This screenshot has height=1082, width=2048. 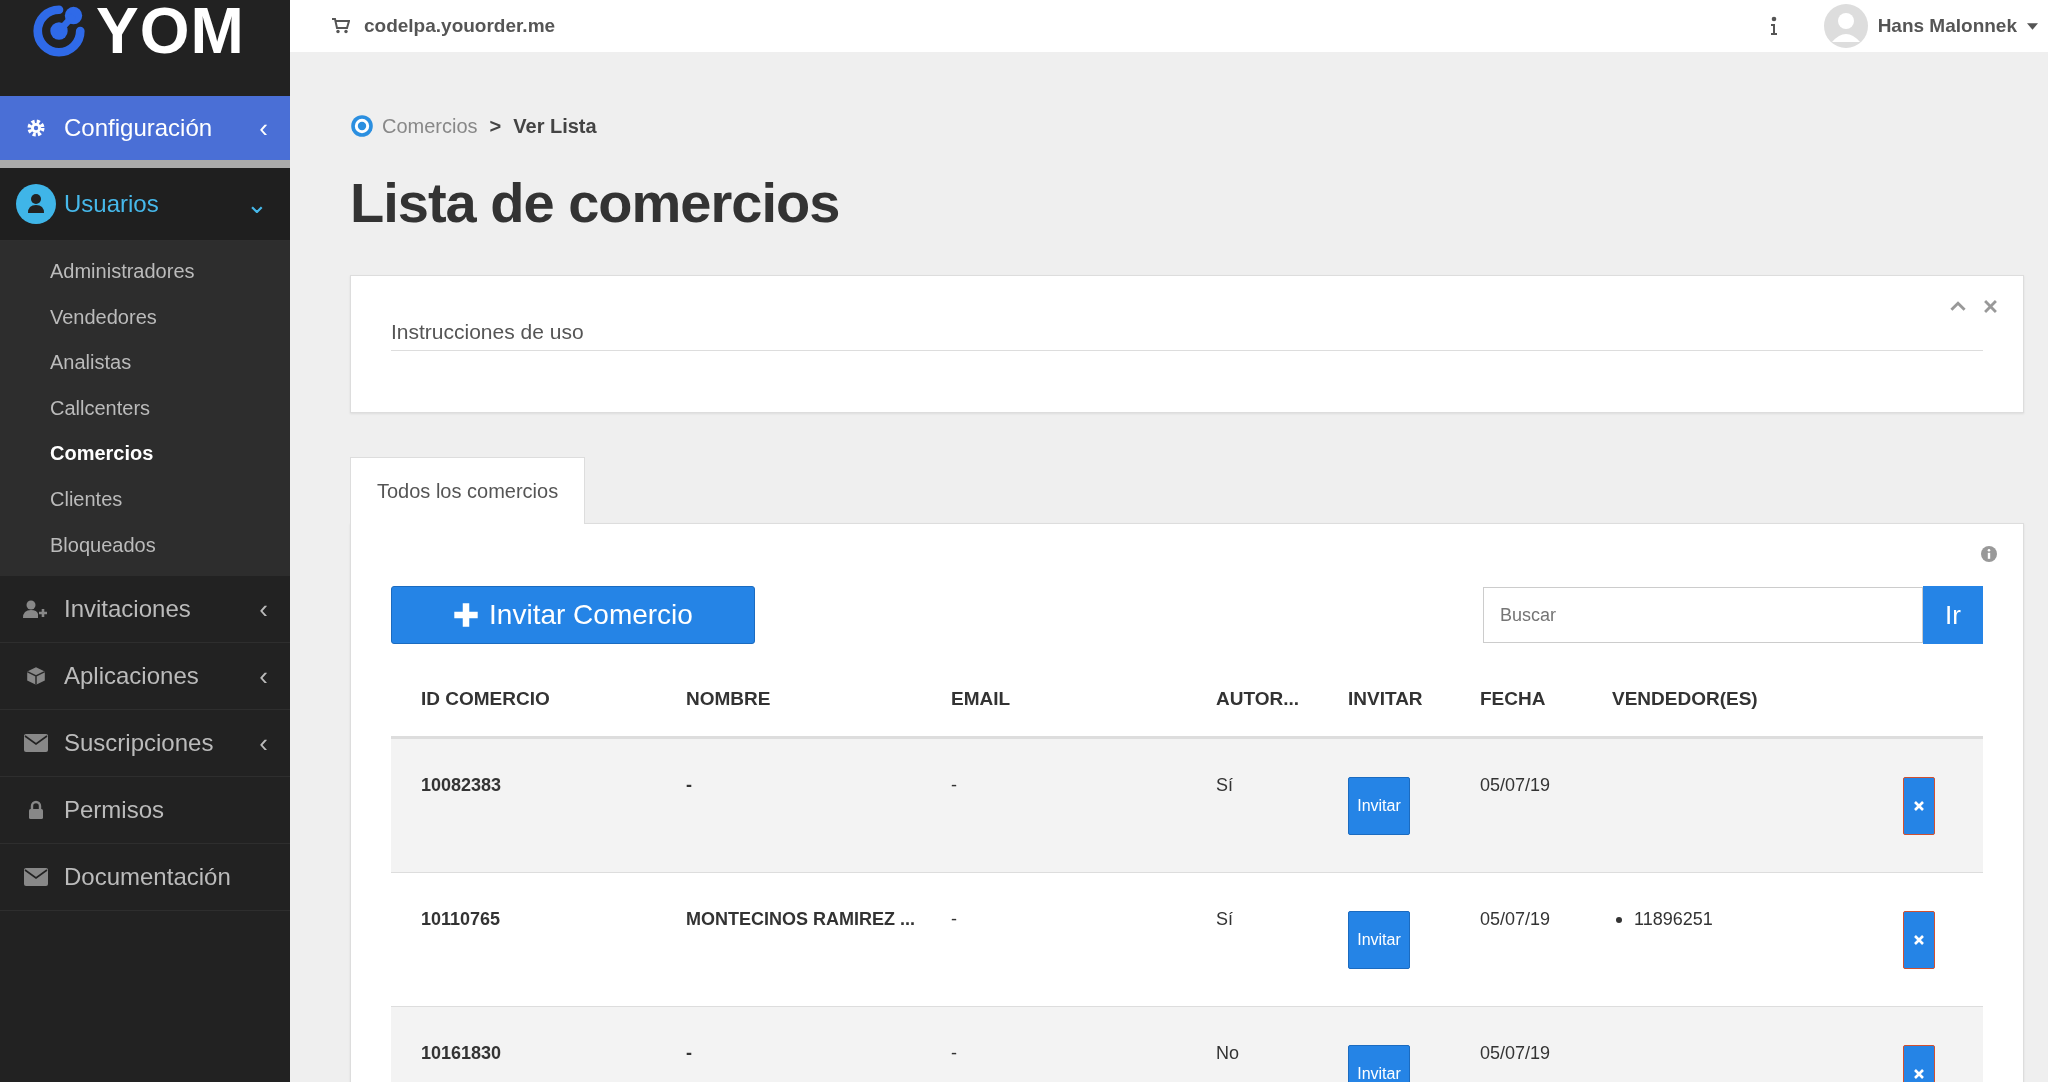 What do you see at coordinates (145, 132) in the screenshot?
I see `nav-item: Configuración ‹` at bounding box center [145, 132].